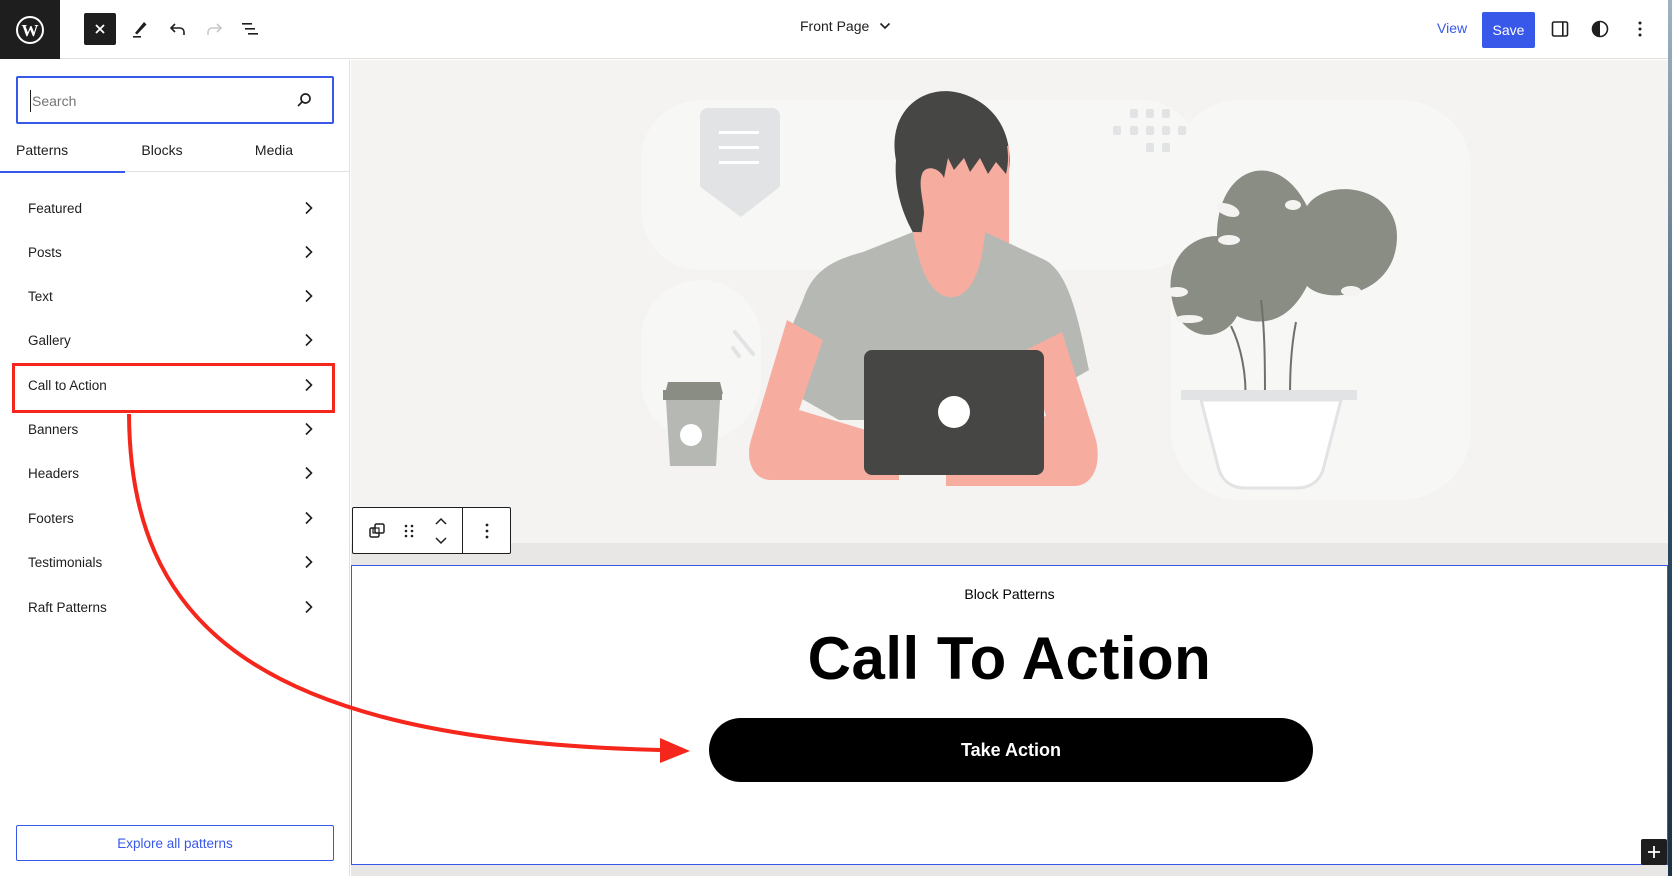  I want to click on category-testimonials: Testimonials, so click(171, 562).